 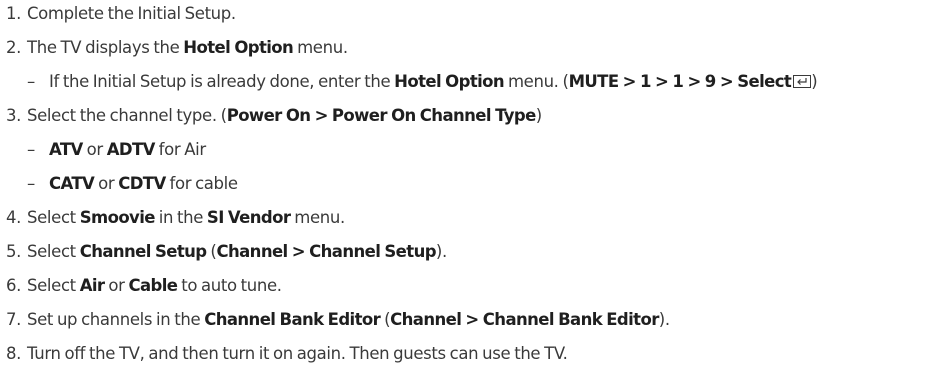 I want to click on step-3-substep-air: – ATV or ADTV for Air, so click(x=116, y=150).